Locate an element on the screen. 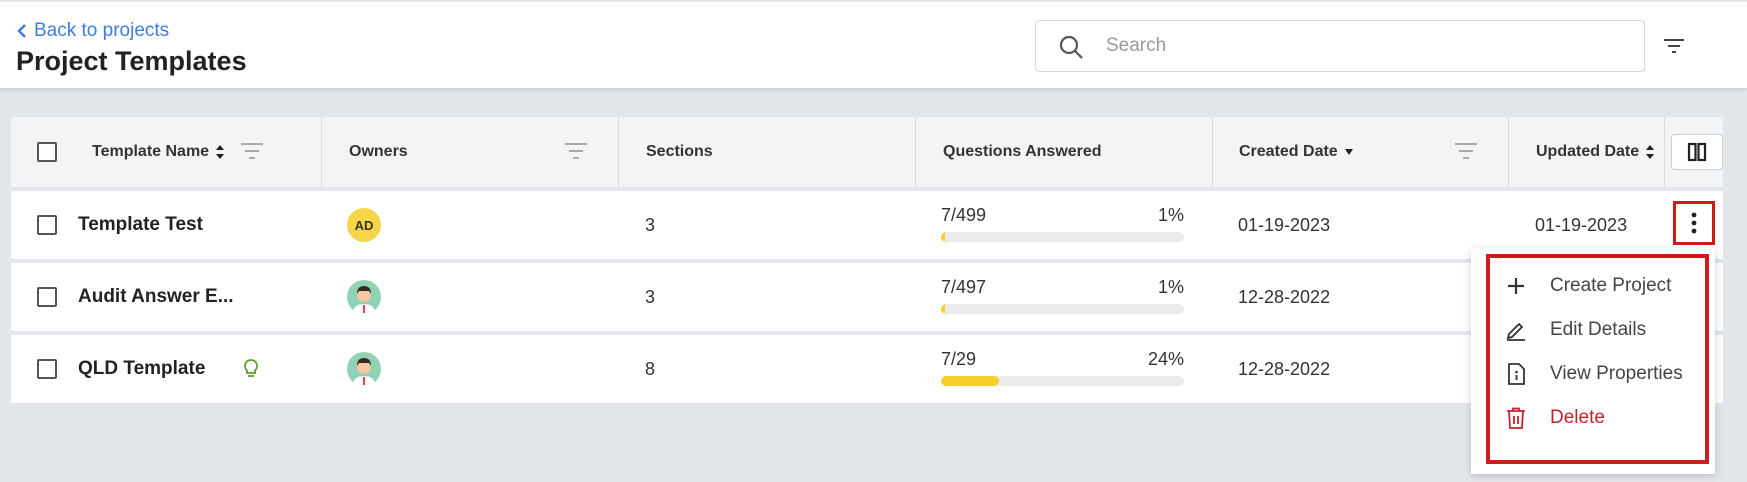  page-title: Project Templates is located at coordinates (131, 61).